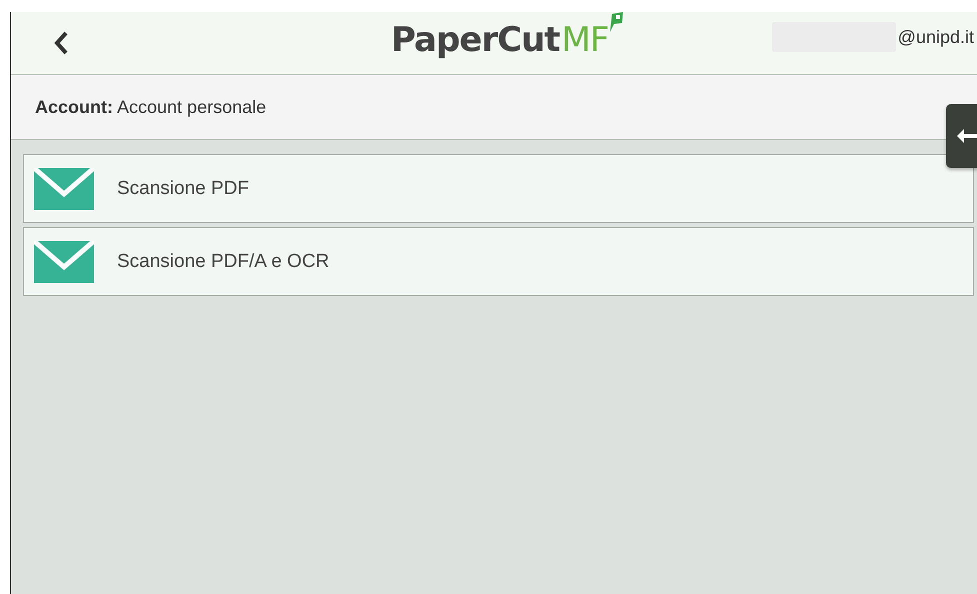  I want to click on arrow-left-icon, so click(966, 136).